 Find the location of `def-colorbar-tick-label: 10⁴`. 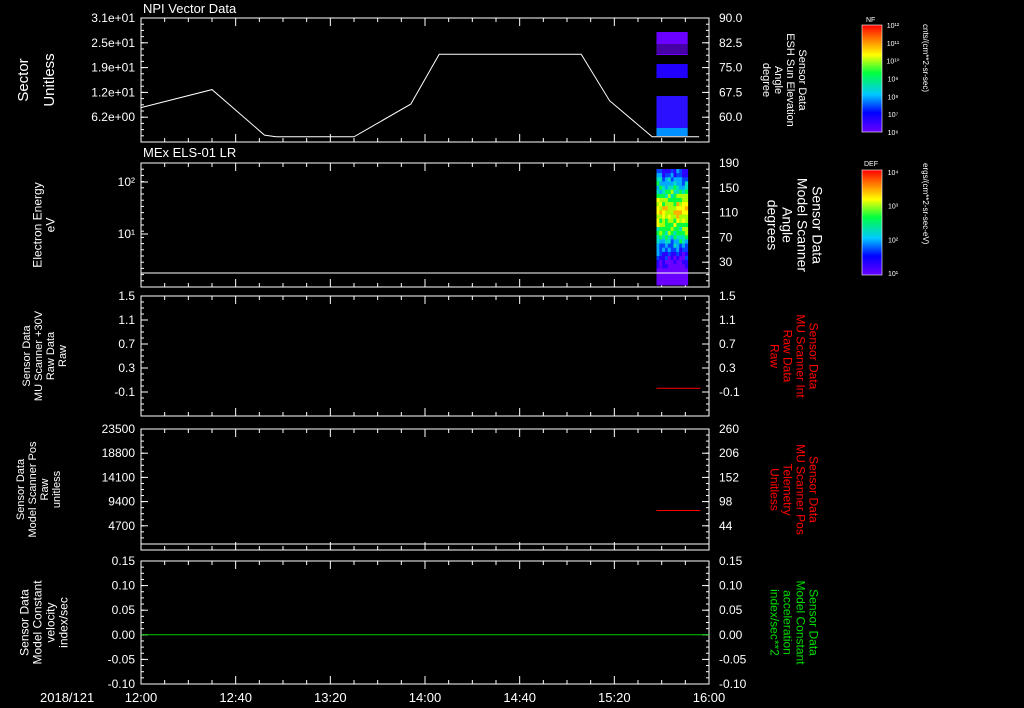

def-colorbar-tick-label: 10⁴ is located at coordinates (893, 173).